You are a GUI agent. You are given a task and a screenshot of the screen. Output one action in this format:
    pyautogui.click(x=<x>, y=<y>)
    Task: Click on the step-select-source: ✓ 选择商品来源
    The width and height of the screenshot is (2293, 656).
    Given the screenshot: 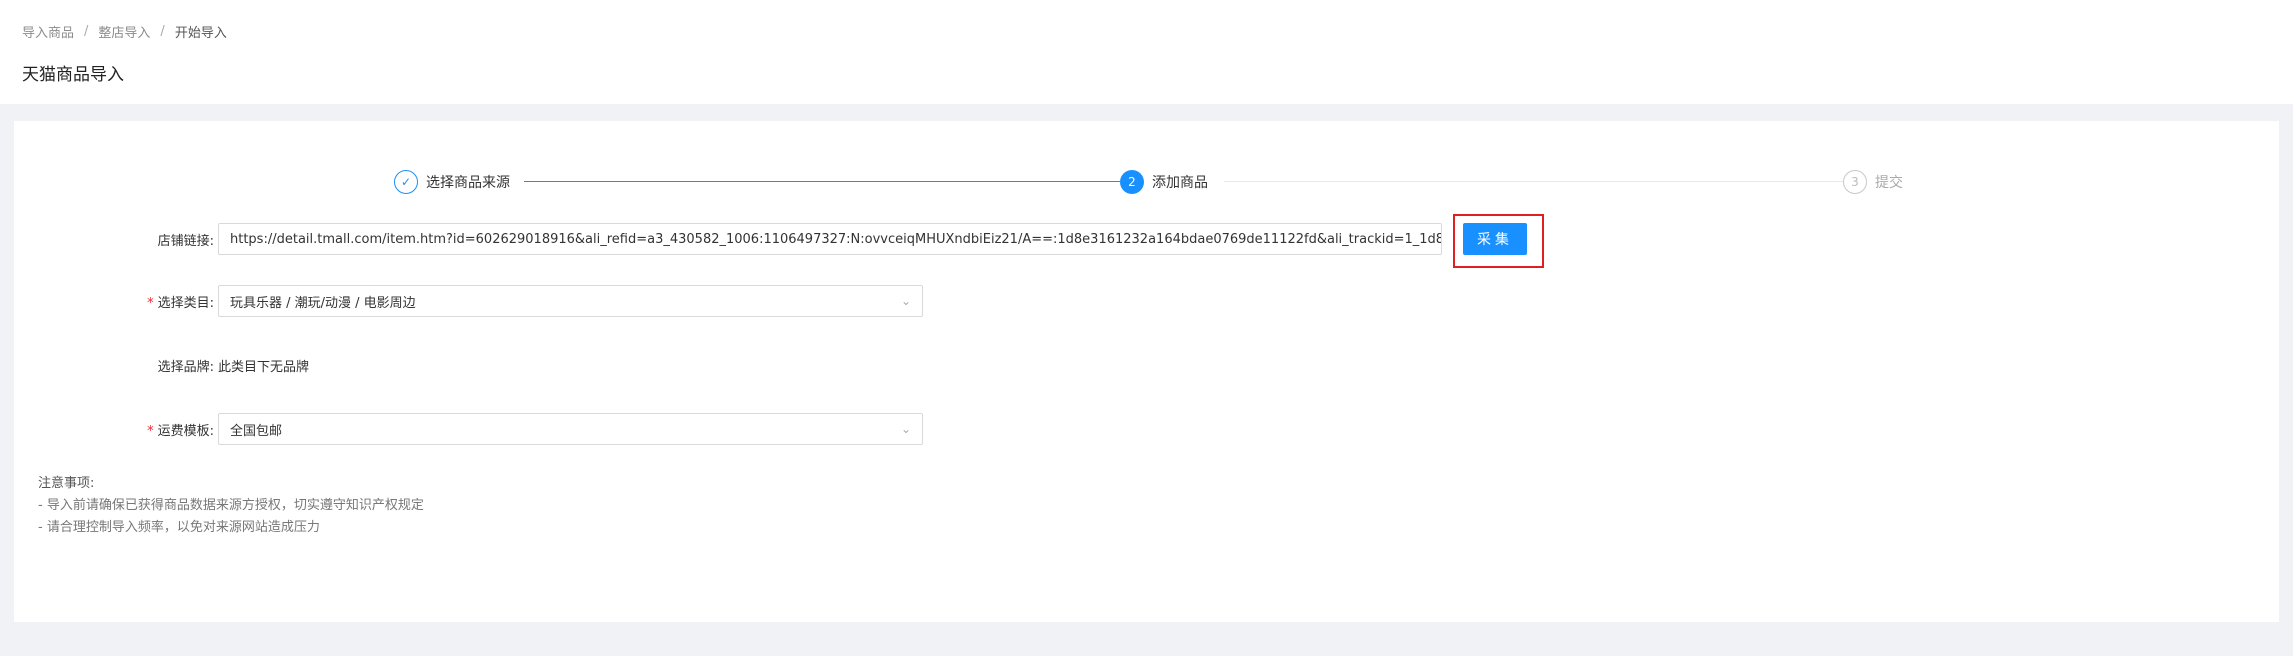 What is the action you would take?
    pyautogui.click(x=452, y=182)
    